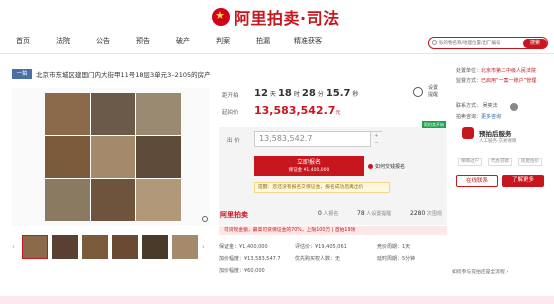 The width and height of the screenshot is (554, 304). Describe the element at coordinates (318, 139) in the screenshot. I see `bid-amount-input: 13,583,542.7` at that location.